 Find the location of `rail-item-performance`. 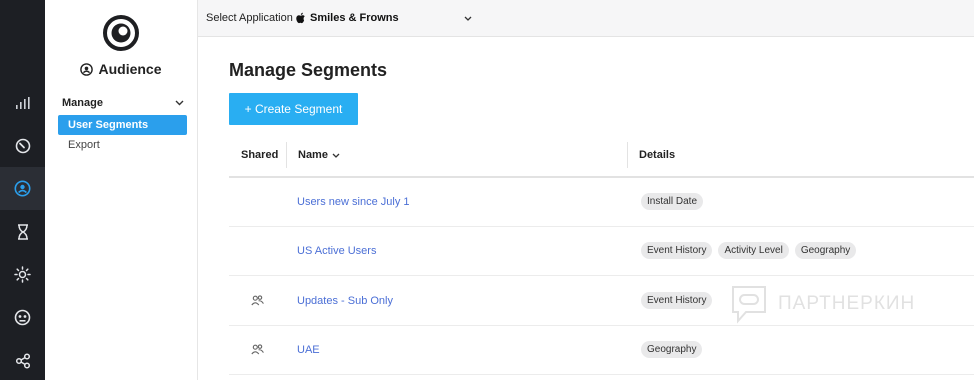

rail-item-performance is located at coordinates (22, 145).